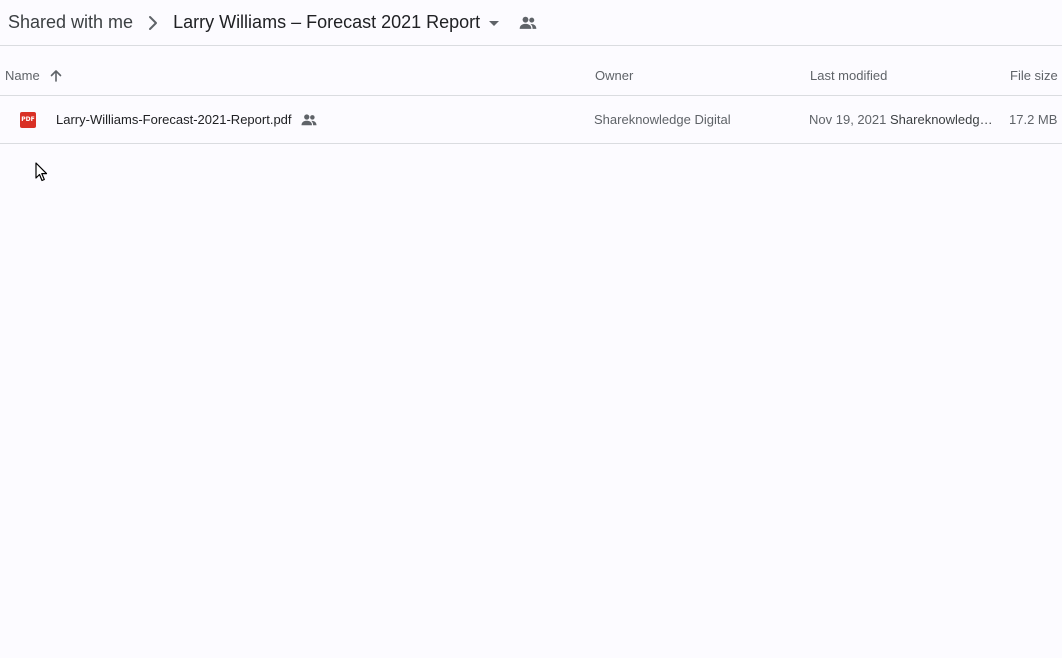 The image size is (1062, 658). I want to click on file-name-cell: Larry-Williams-Forecast-2021-Report.pdf, so click(187, 119).